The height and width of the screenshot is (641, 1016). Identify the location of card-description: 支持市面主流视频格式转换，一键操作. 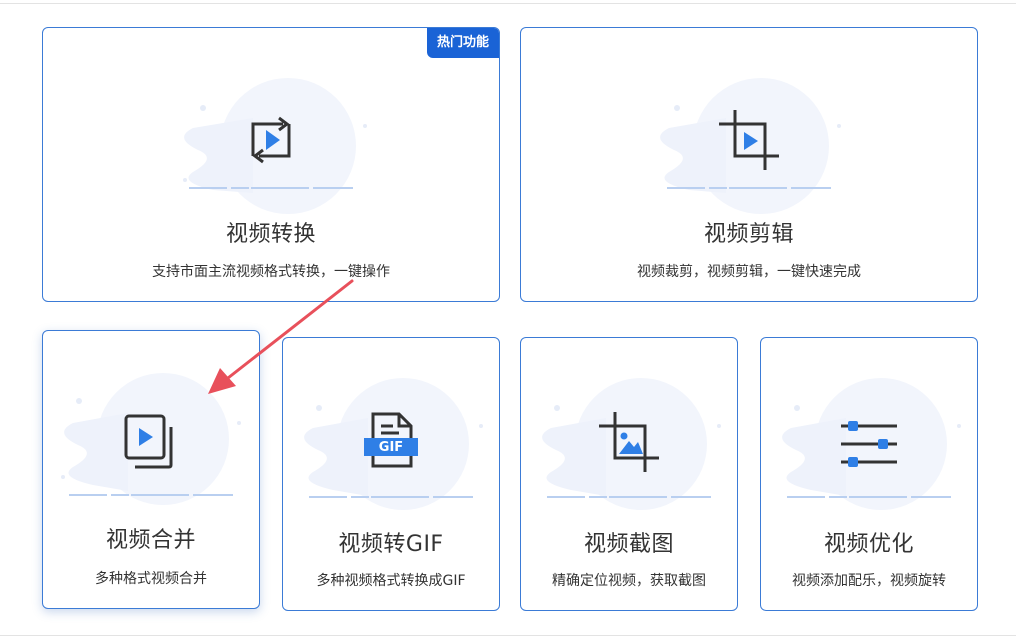
(271, 272).